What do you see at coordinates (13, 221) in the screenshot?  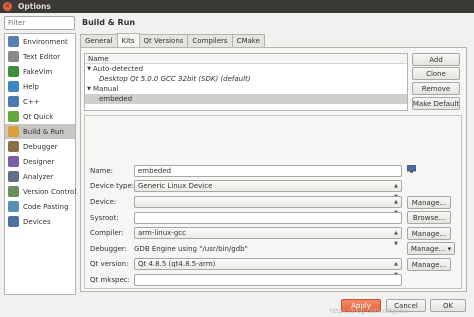 I see `devices-icon` at bounding box center [13, 221].